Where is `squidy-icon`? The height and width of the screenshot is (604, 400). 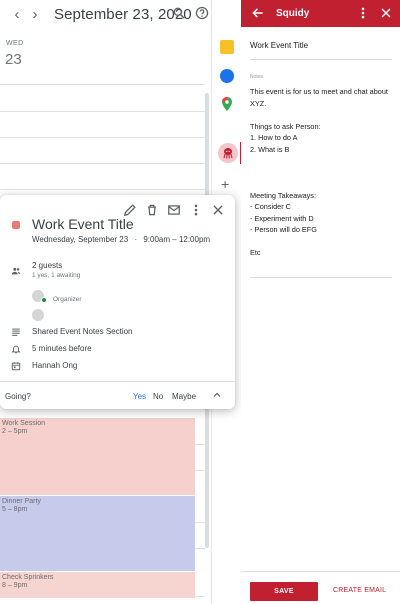
squidy-icon is located at coordinates (228, 153).